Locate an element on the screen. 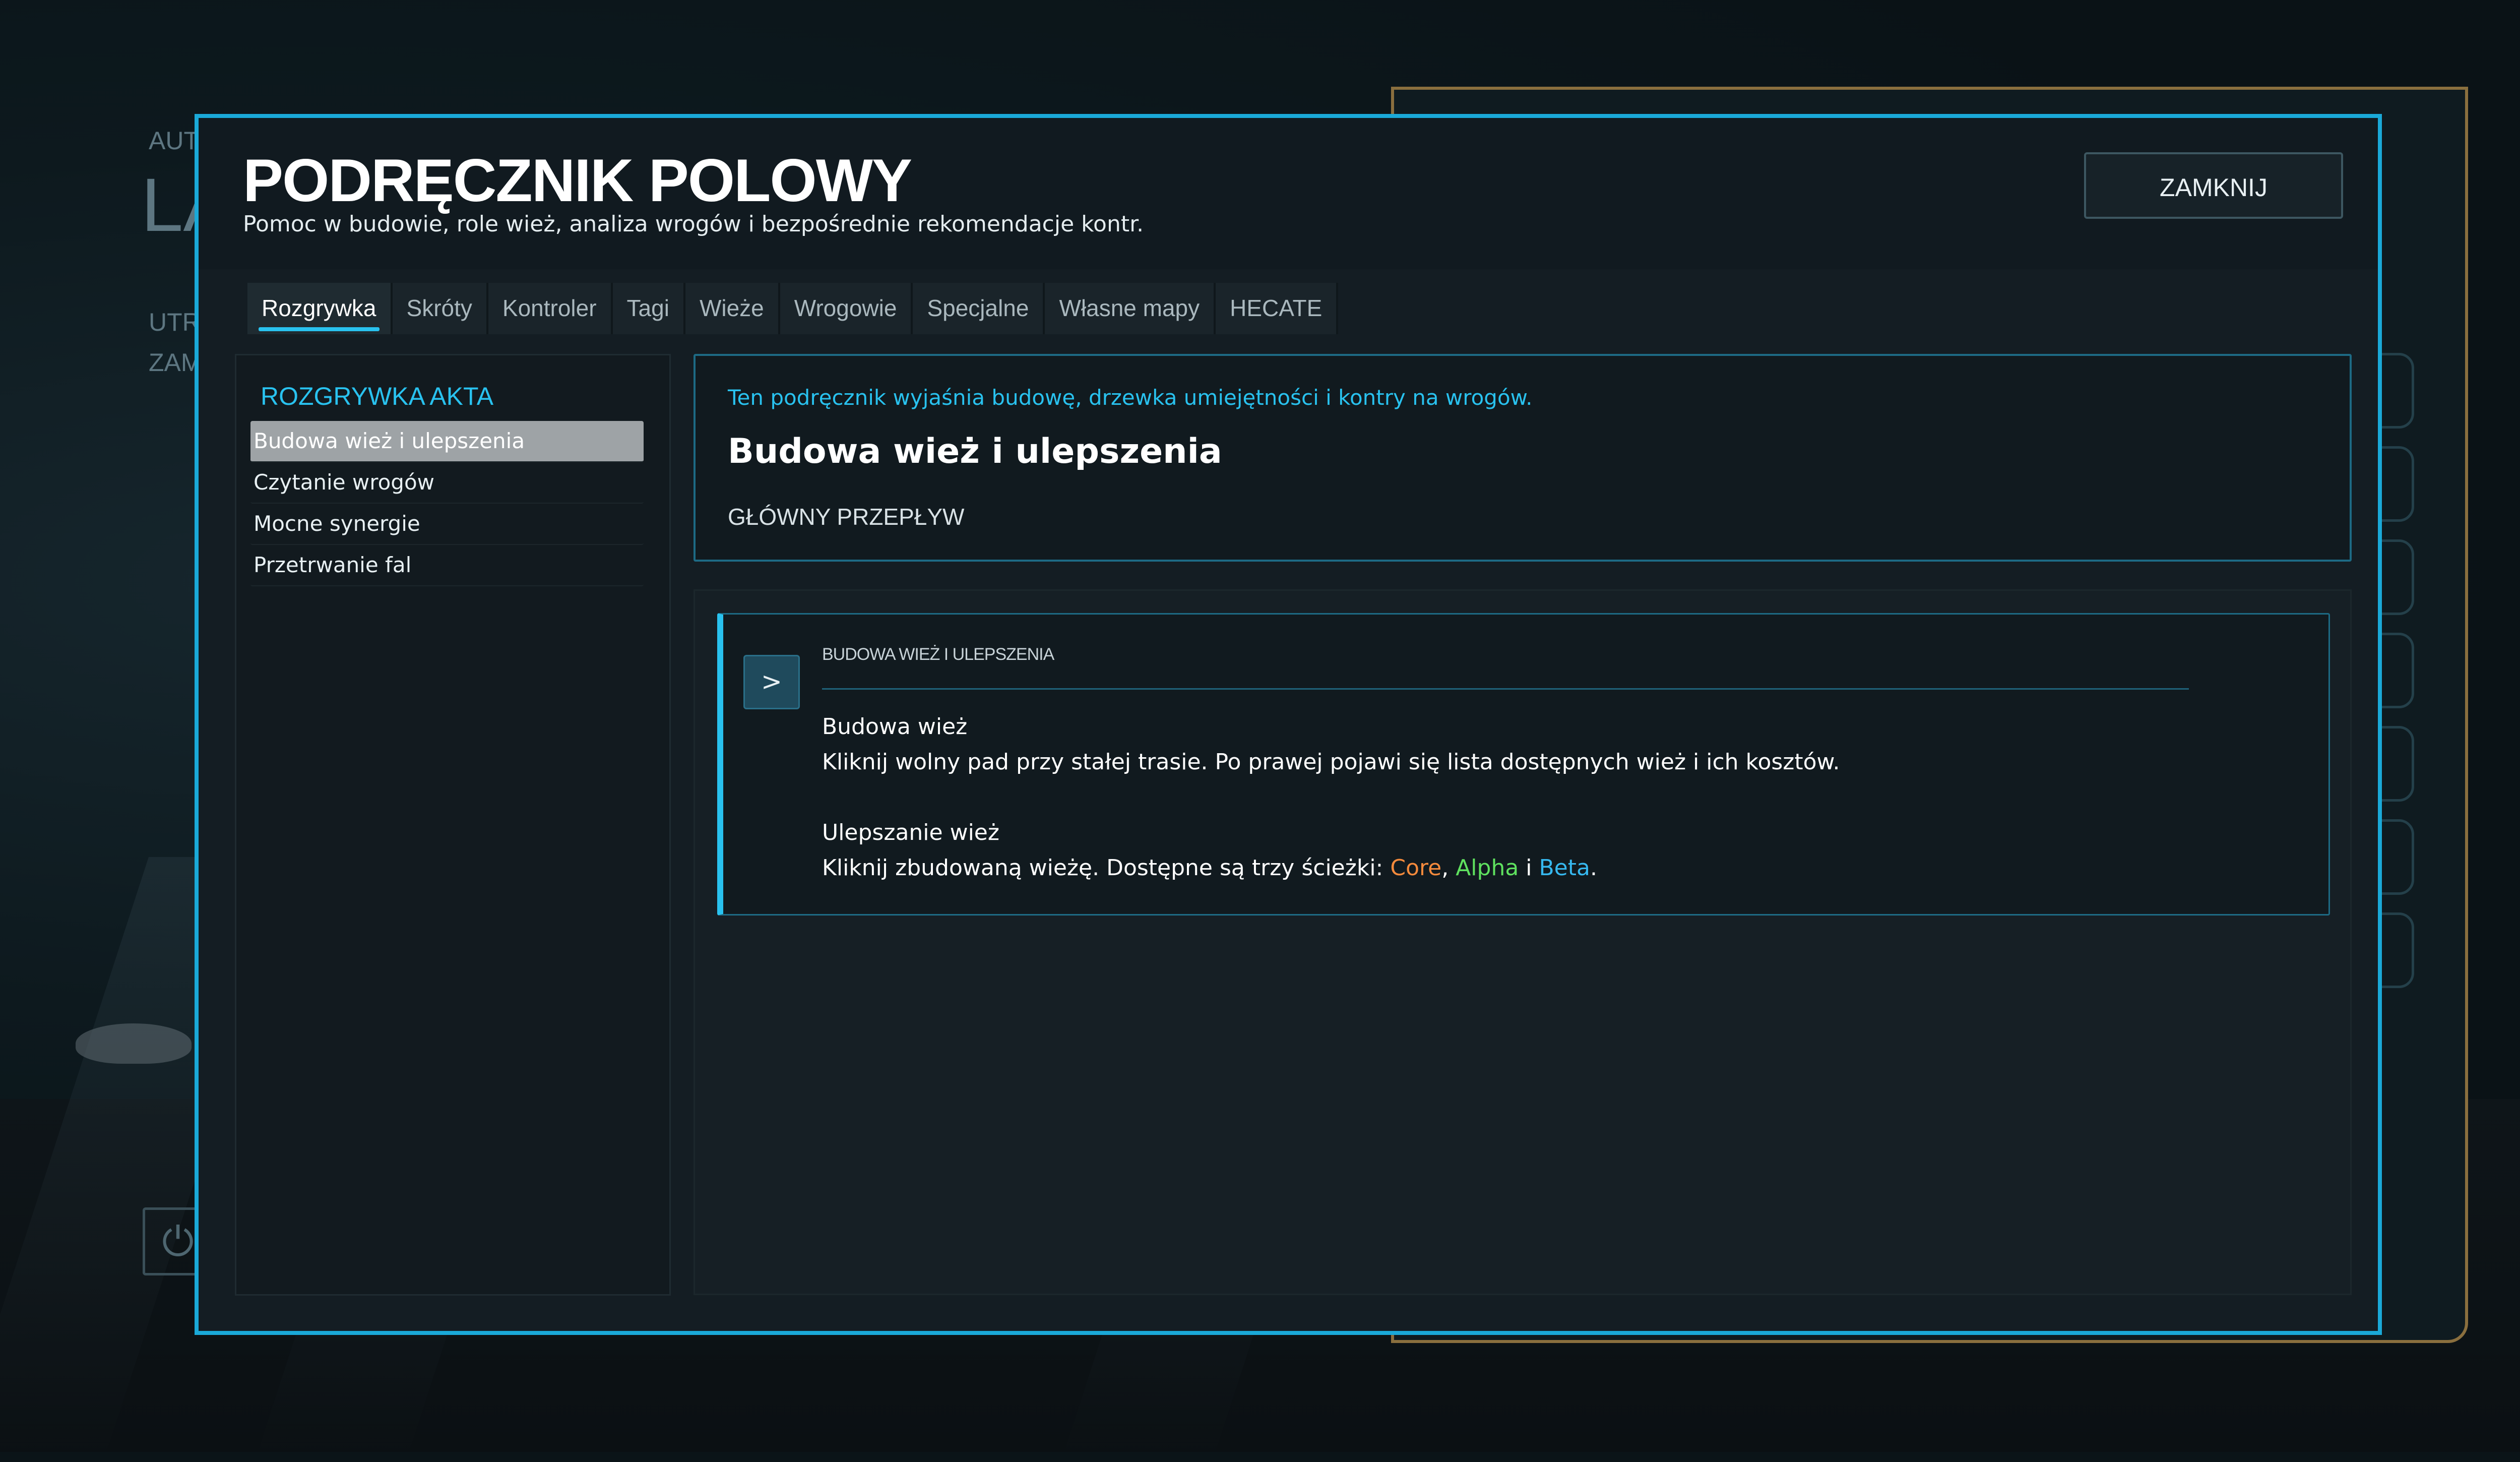 The image size is (2520, 1462). tab-kontroler: Kontroler is located at coordinates (550, 309).